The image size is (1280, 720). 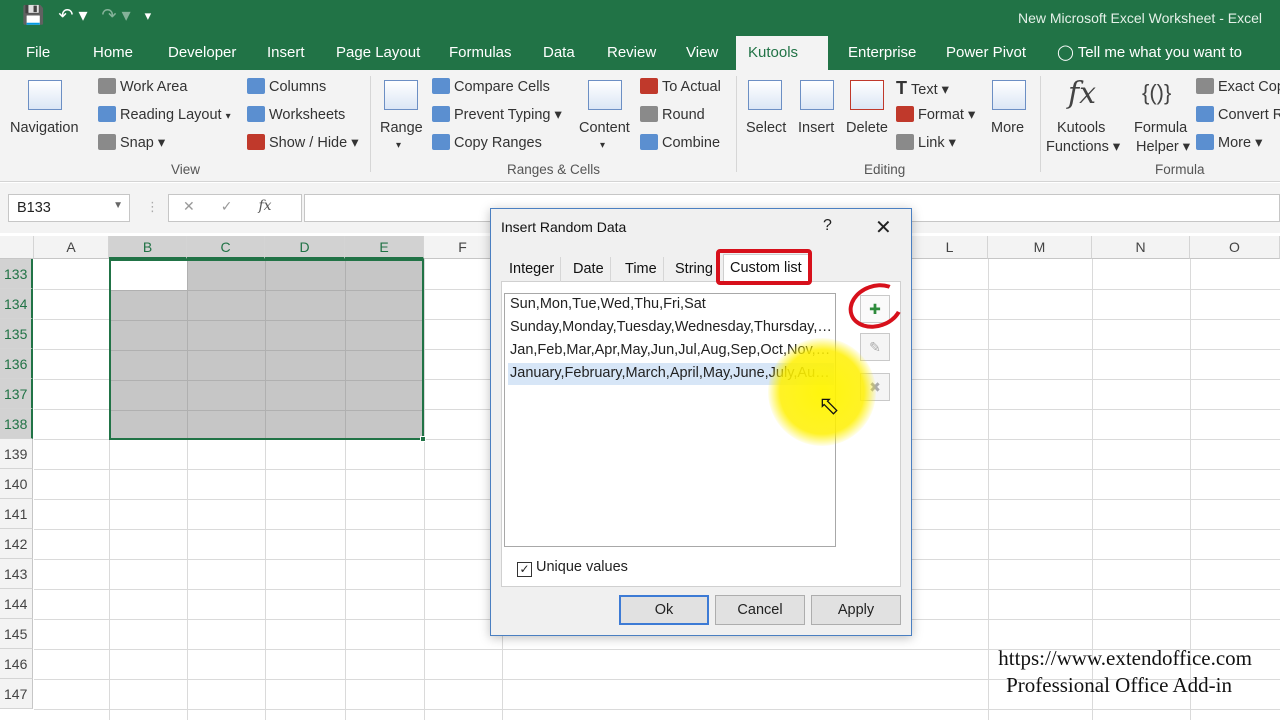 What do you see at coordinates (16, 664) in the screenshot?
I see `row-header: 146` at bounding box center [16, 664].